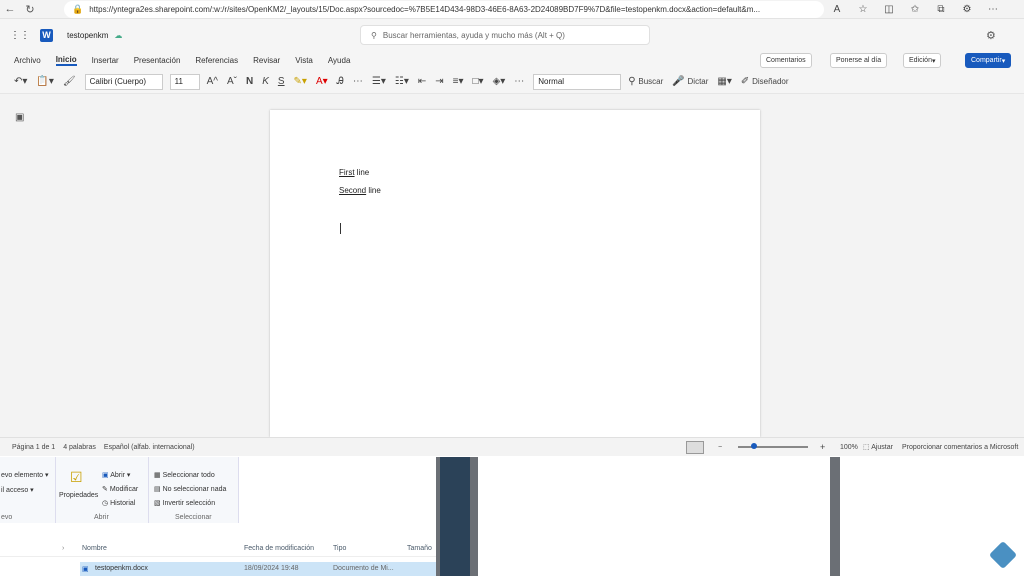 The height and width of the screenshot is (576, 1024). I want to click on editing-mode-button: Edición ▾, so click(922, 60).